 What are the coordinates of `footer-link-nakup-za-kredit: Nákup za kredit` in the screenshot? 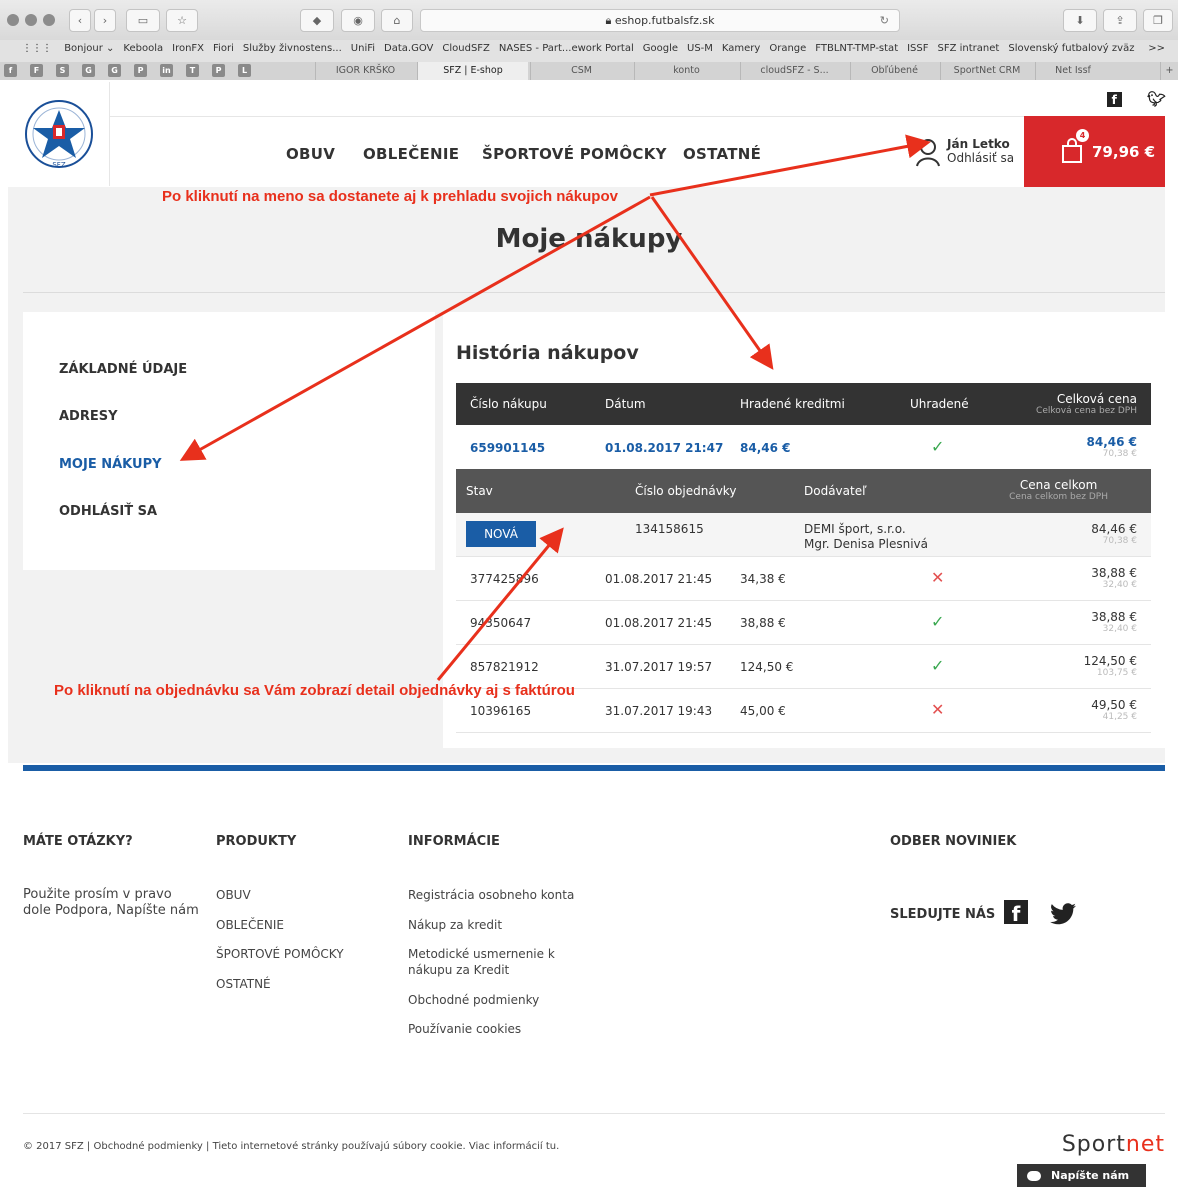 It's located at (455, 925).